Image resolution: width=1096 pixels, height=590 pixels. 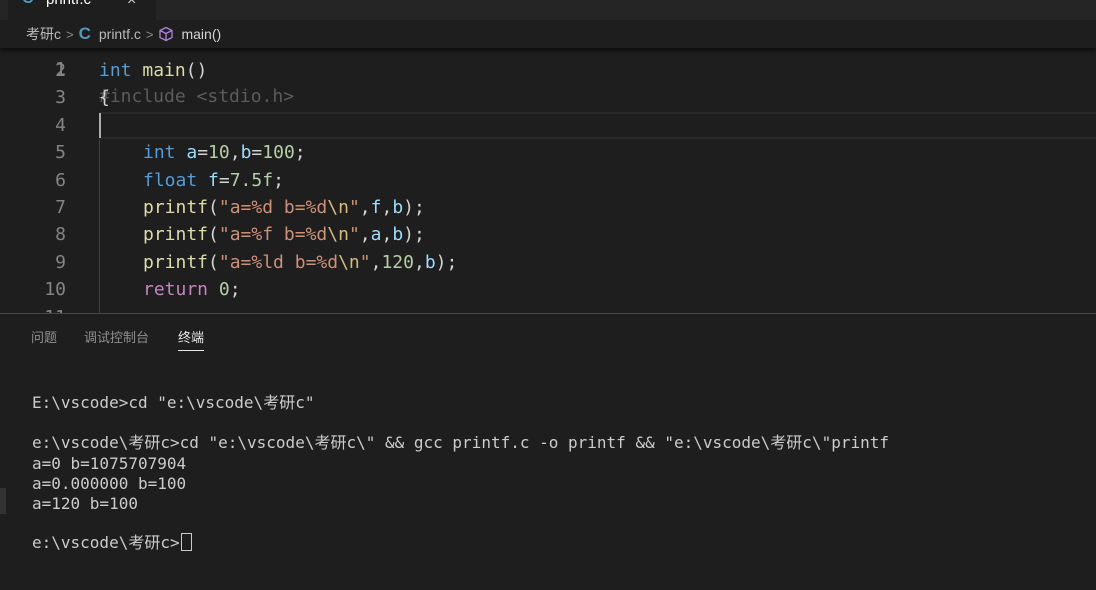 I want to click on code-token: (), so click(x=196, y=70).